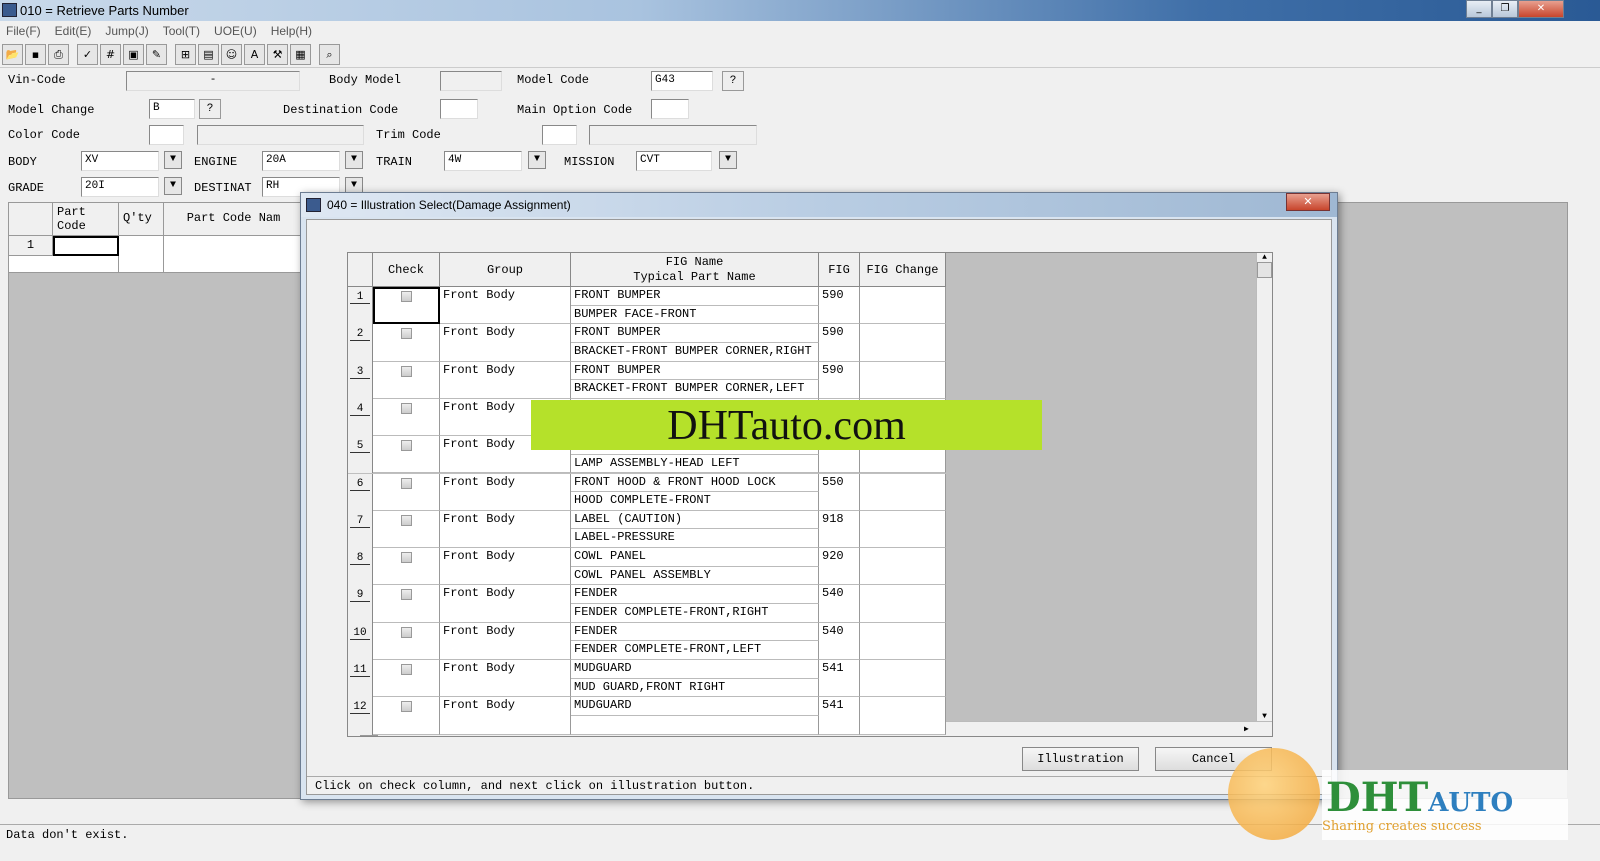  I want to click on mission-dropdown-icon: ▼, so click(728, 160).